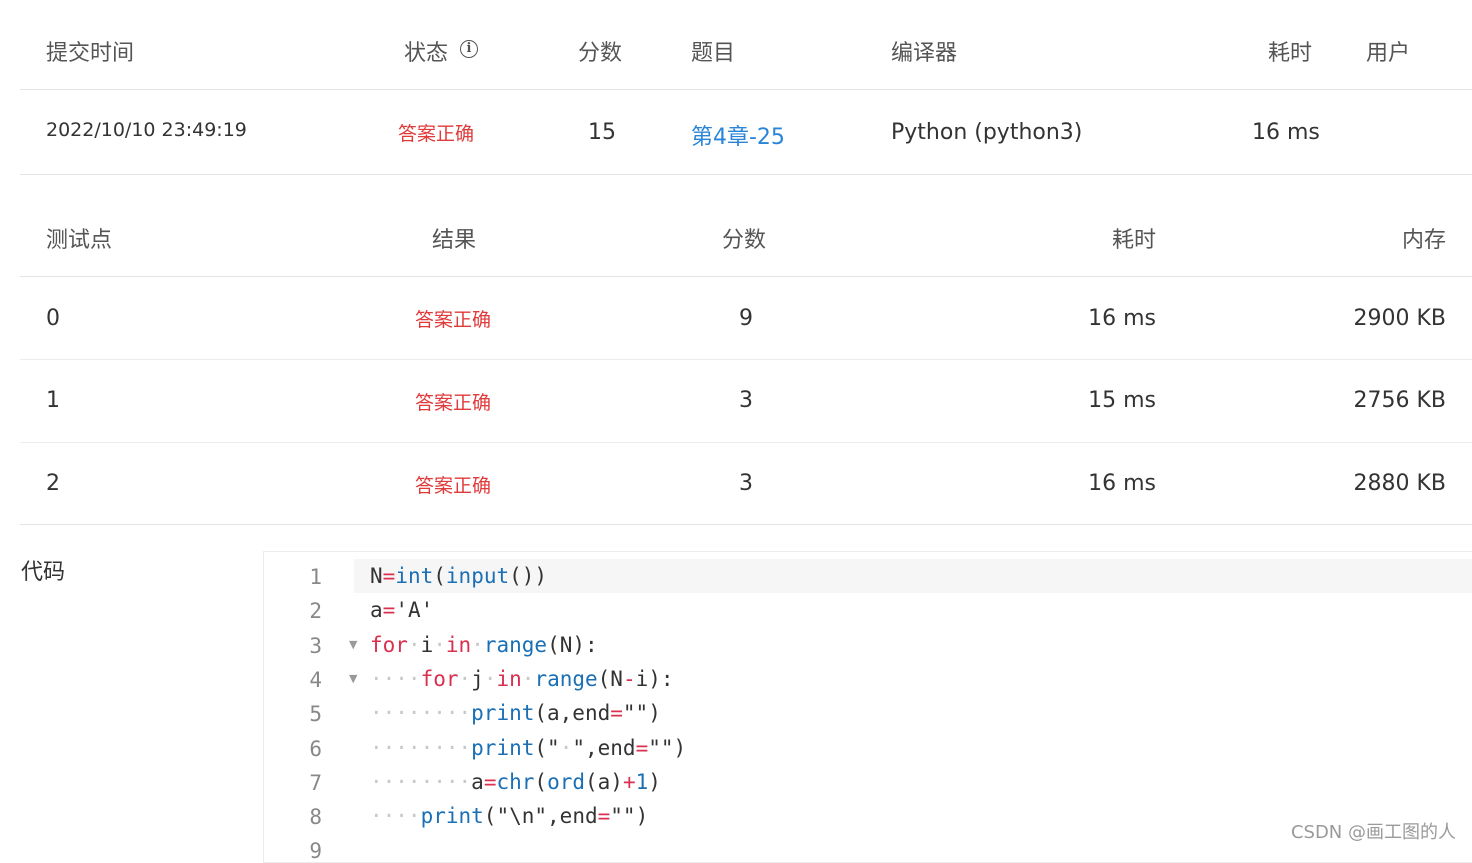  Describe the element at coordinates (477, 576) in the screenshot. I see `builtin: input` at that location.